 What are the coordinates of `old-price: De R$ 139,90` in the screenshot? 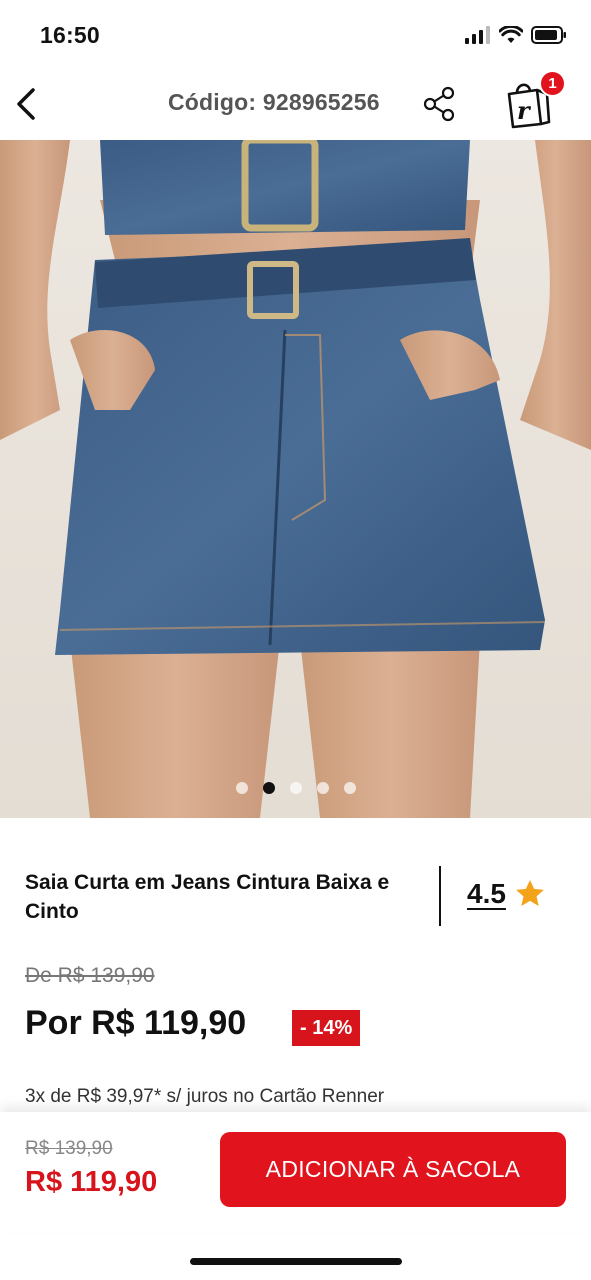 It's located at (90, 975).